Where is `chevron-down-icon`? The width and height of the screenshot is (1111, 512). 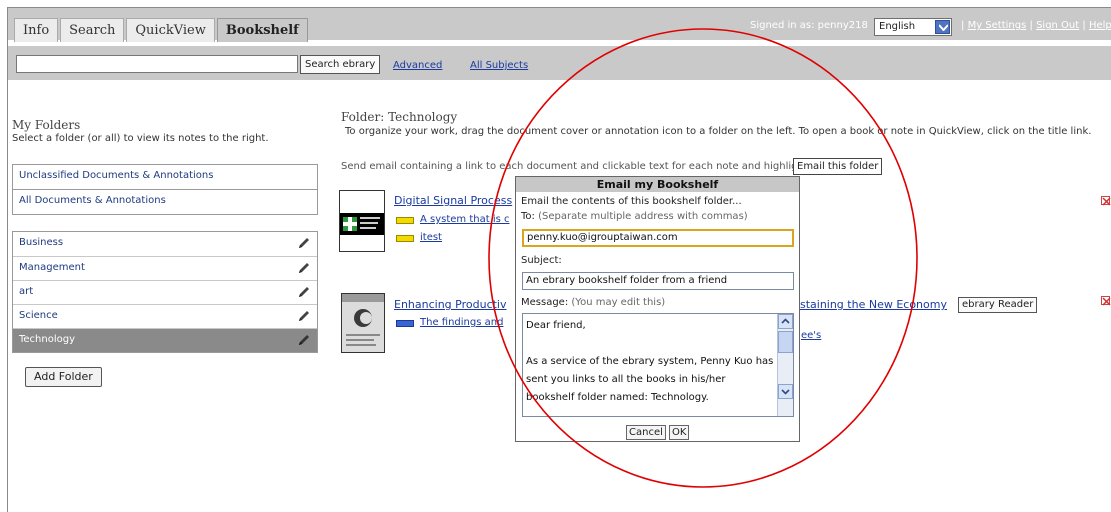
chevron-down-icon is located at coordinates (942, 27).